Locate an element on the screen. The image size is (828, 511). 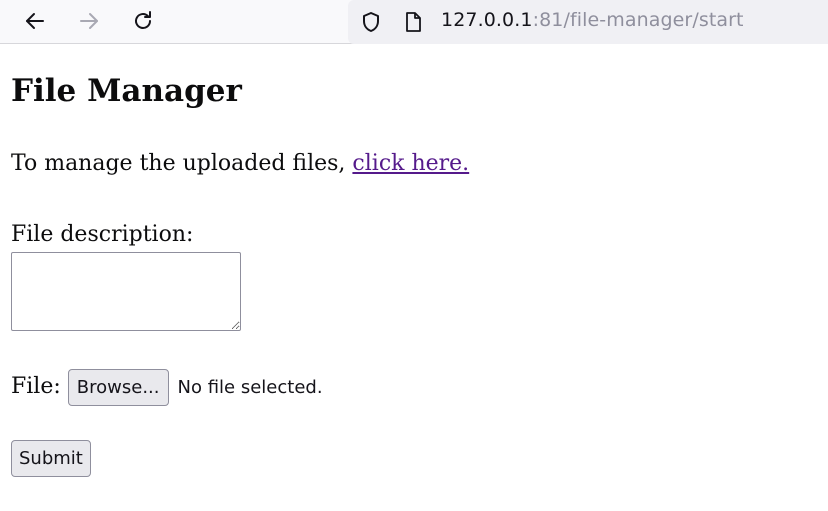
page-icon is located at coordinates (413, 22).